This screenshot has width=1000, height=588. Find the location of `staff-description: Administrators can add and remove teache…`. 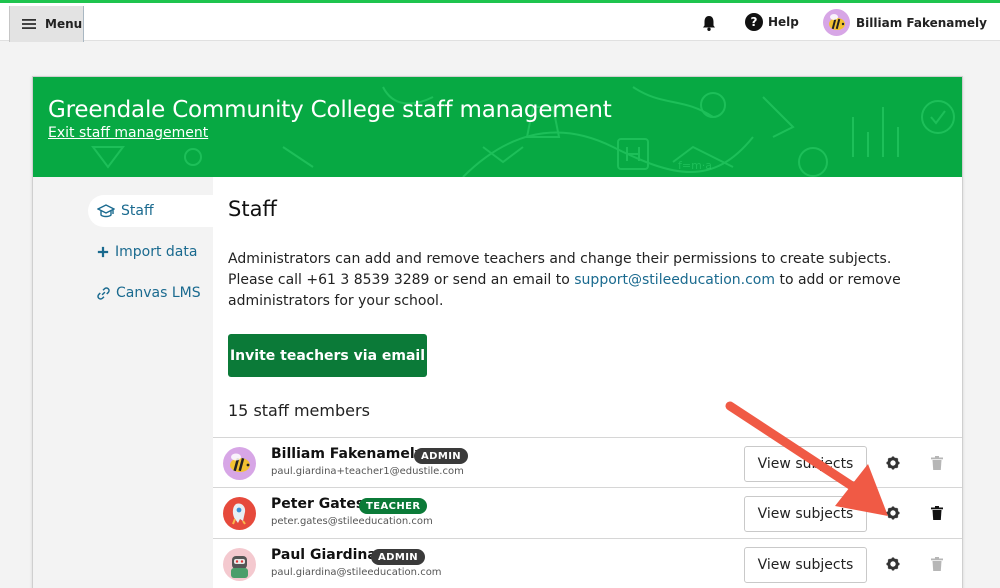

staff-description: Administrators can add and remove teache… is located at coordinates (578, 280).